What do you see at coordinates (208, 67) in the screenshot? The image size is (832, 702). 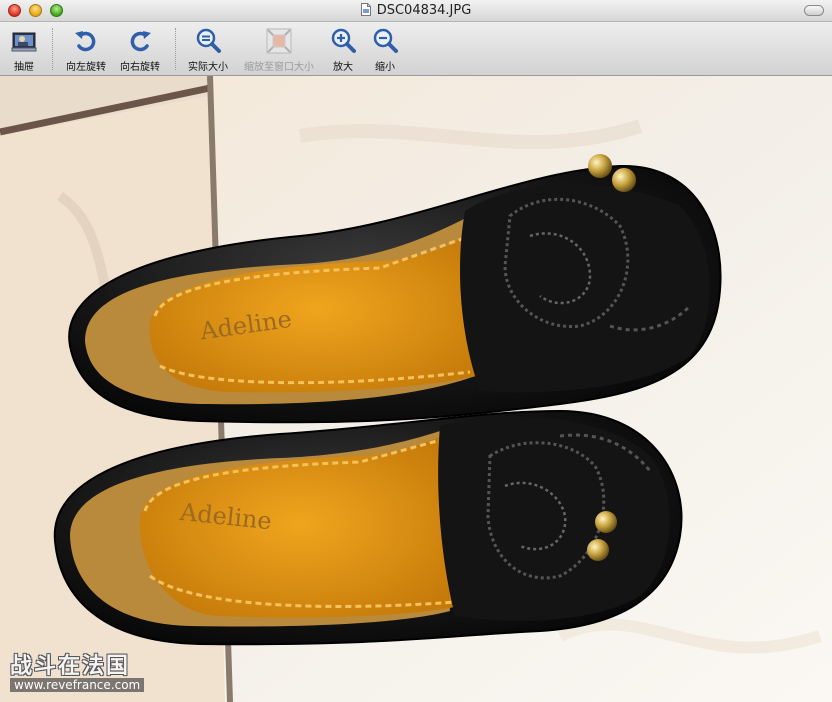 I see `actual-size-label: 实际大小` at bounding box center [208, 67].